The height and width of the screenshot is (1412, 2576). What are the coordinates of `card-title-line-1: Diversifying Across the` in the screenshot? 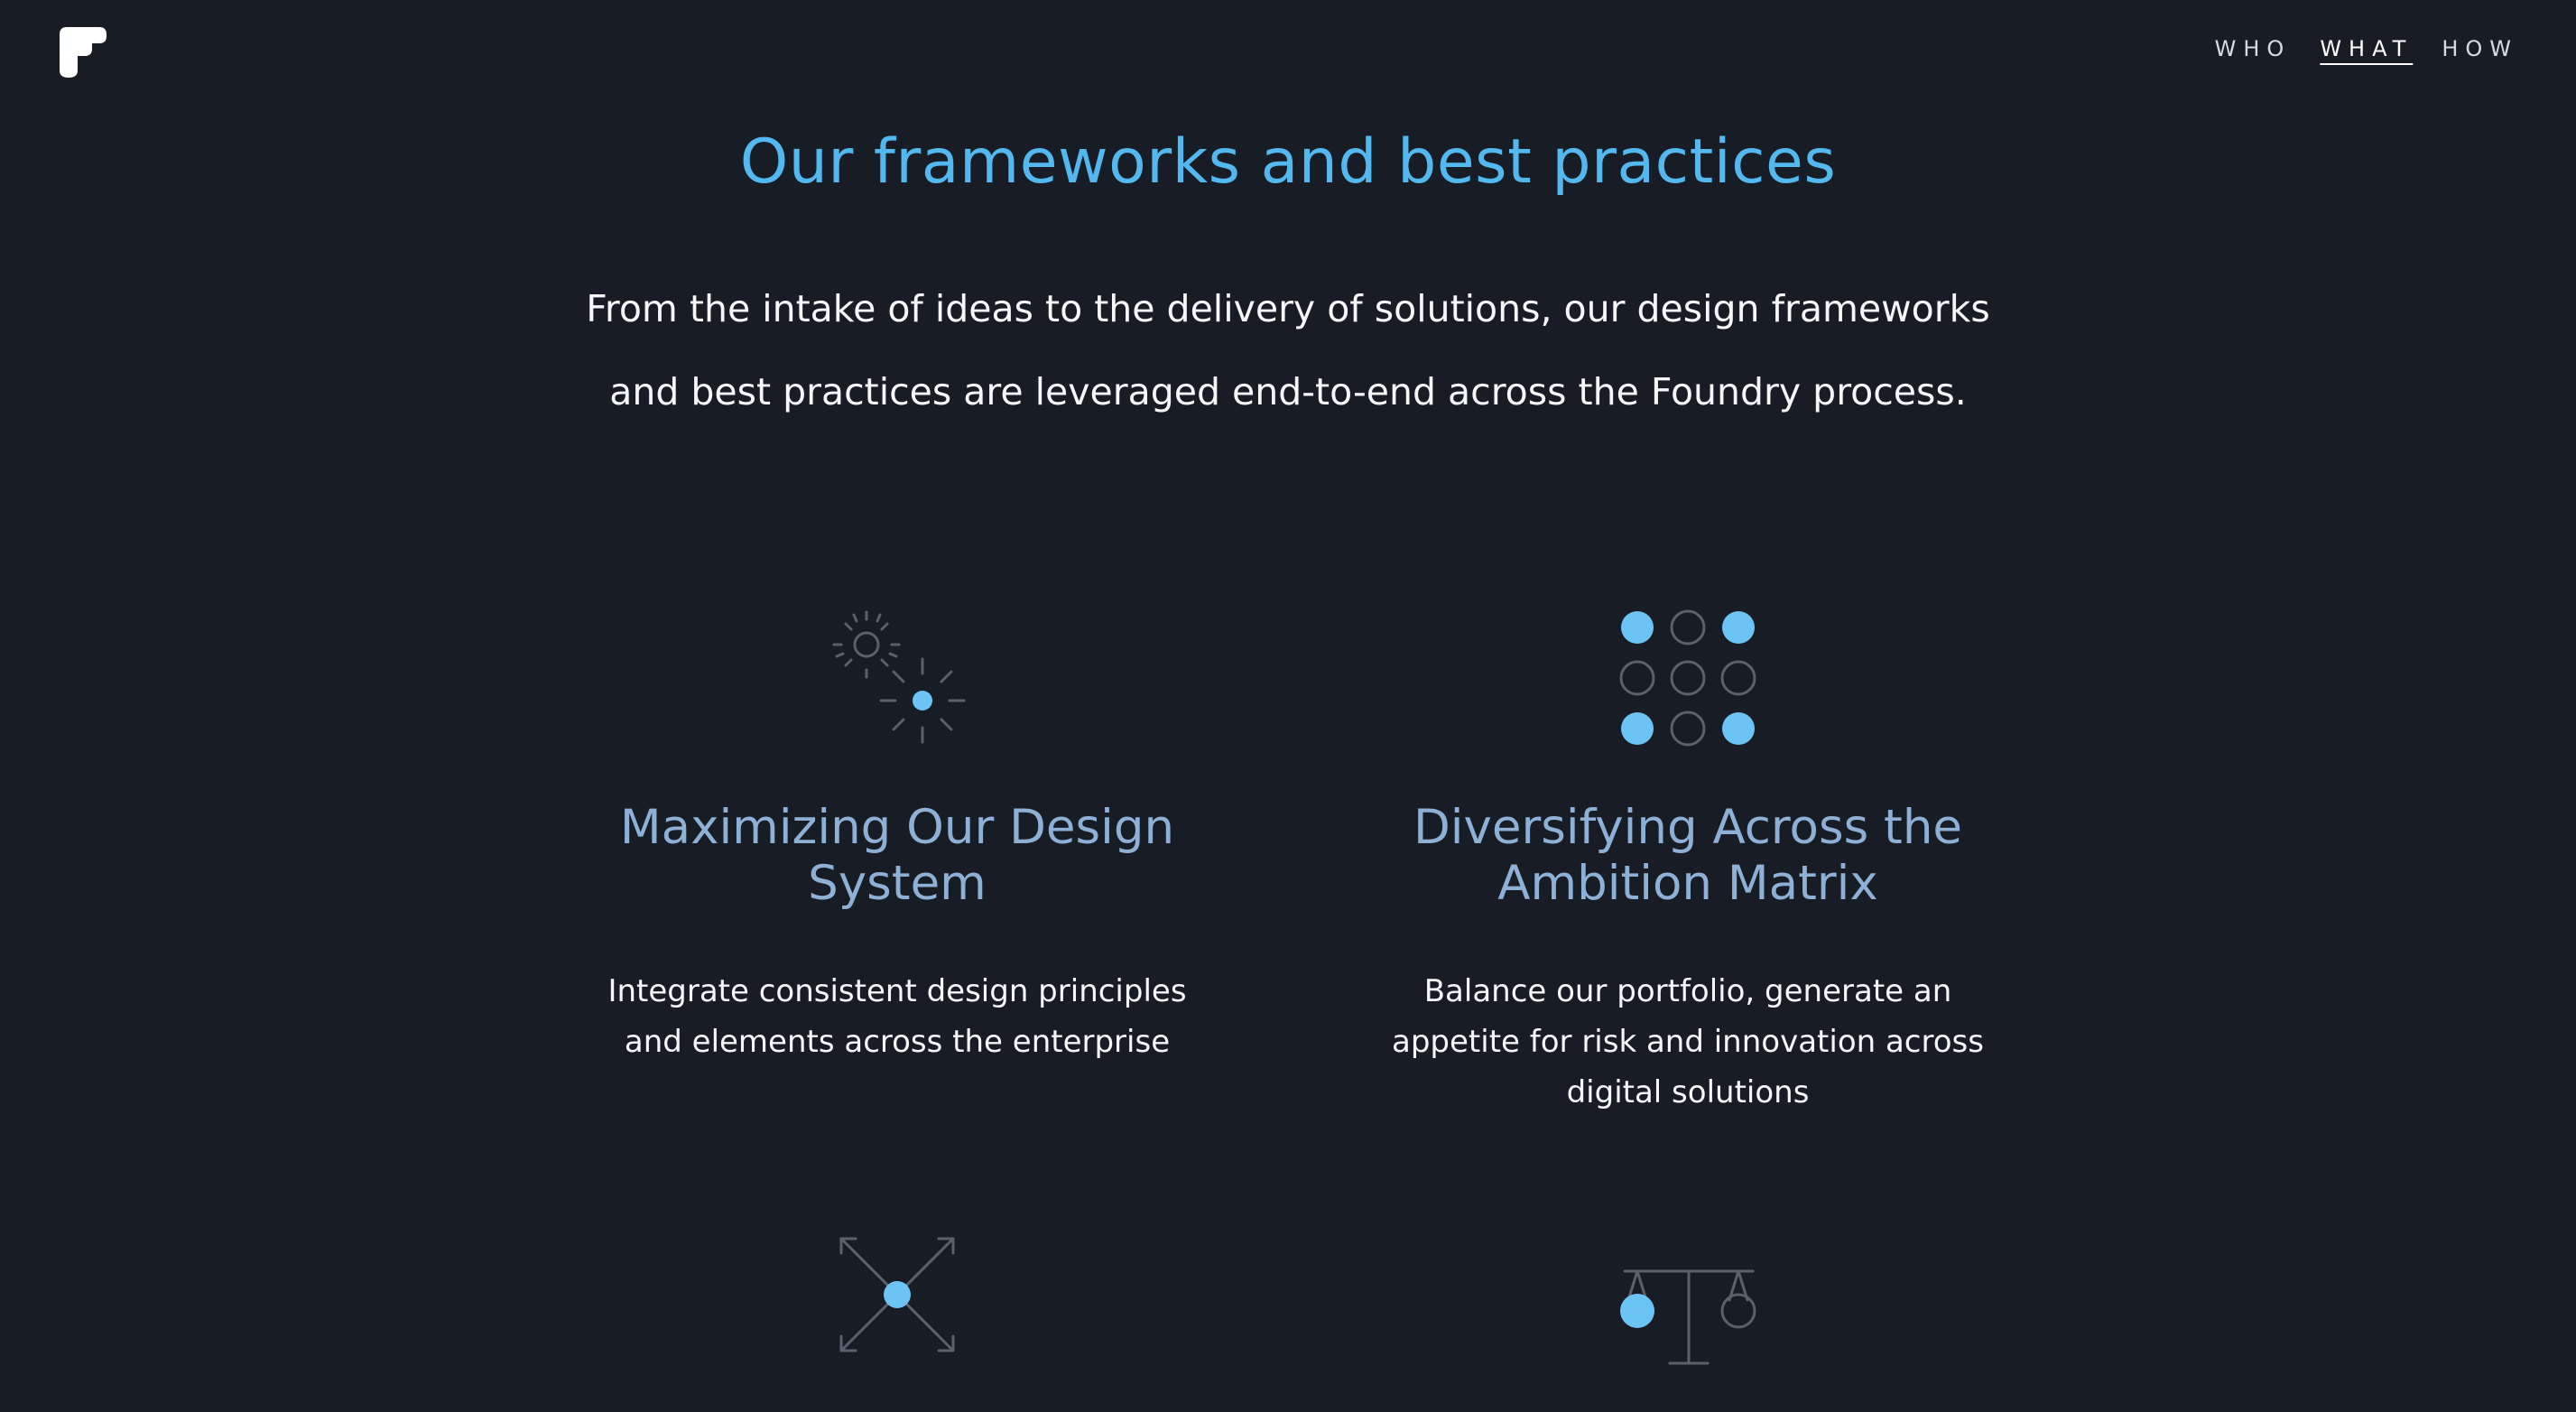 It's located at (1688, 827).